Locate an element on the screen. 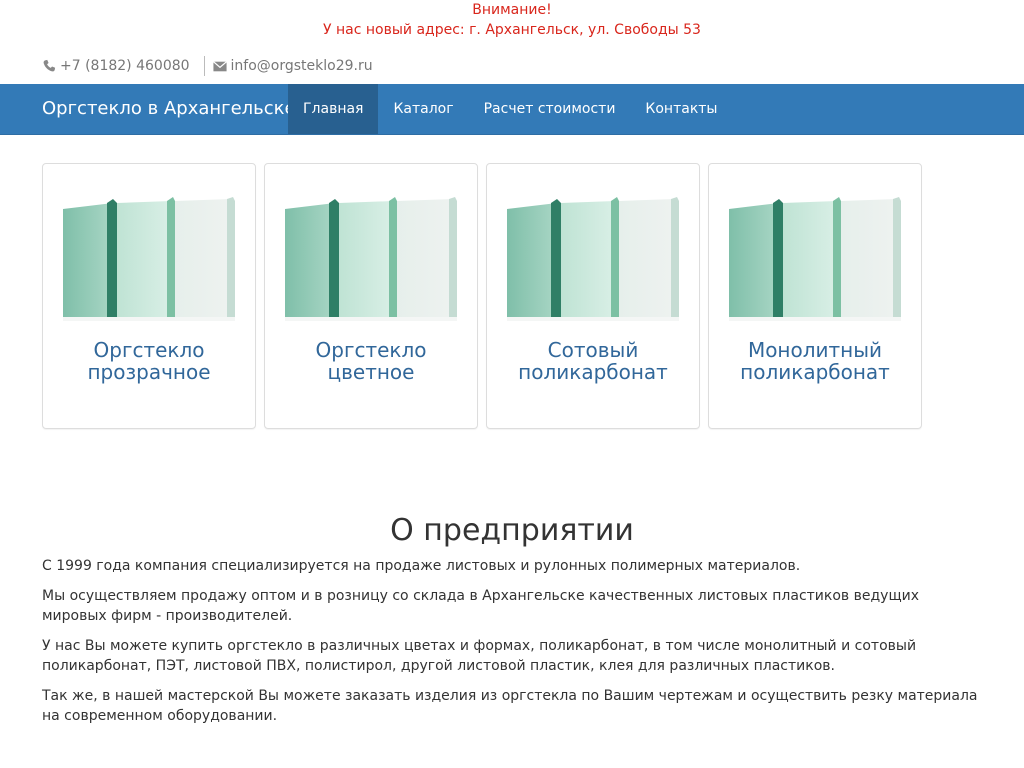  product-card-colored-acrylic: Оргстекло цветное is located at coordinates (371, 296).